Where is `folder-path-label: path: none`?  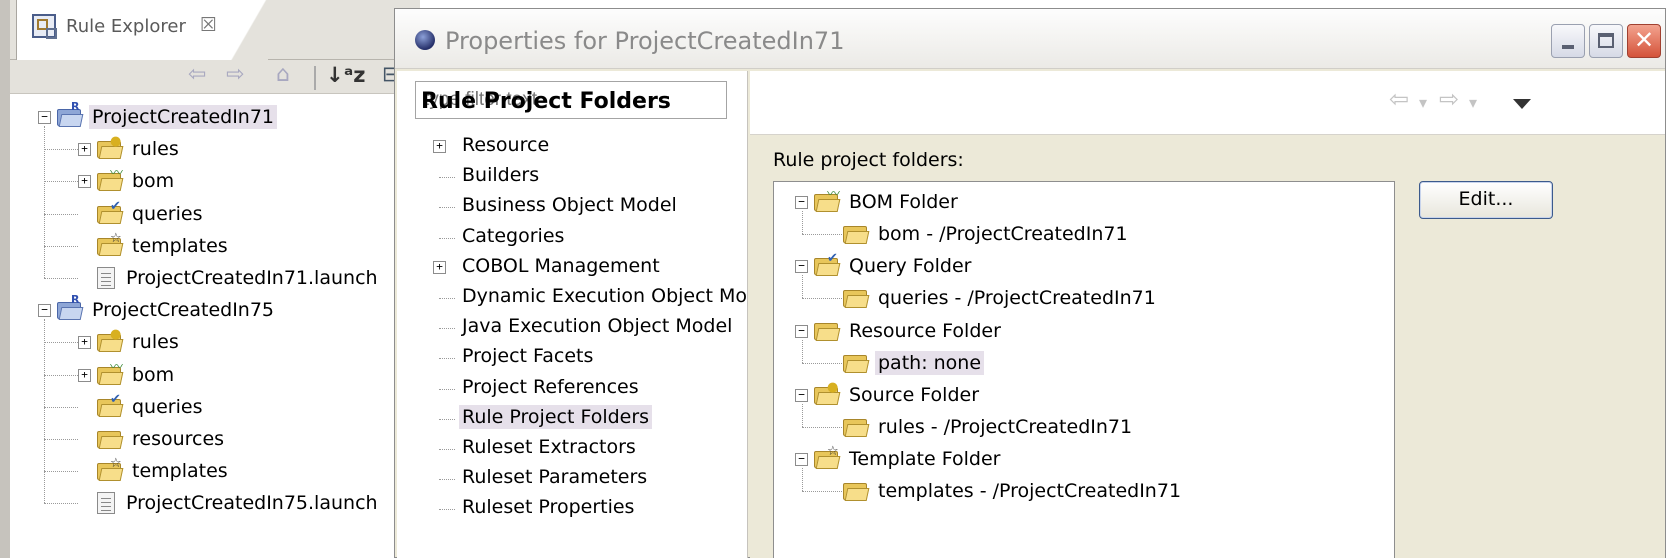
folder-path-label: path: none is located at coordinates (930, 363).